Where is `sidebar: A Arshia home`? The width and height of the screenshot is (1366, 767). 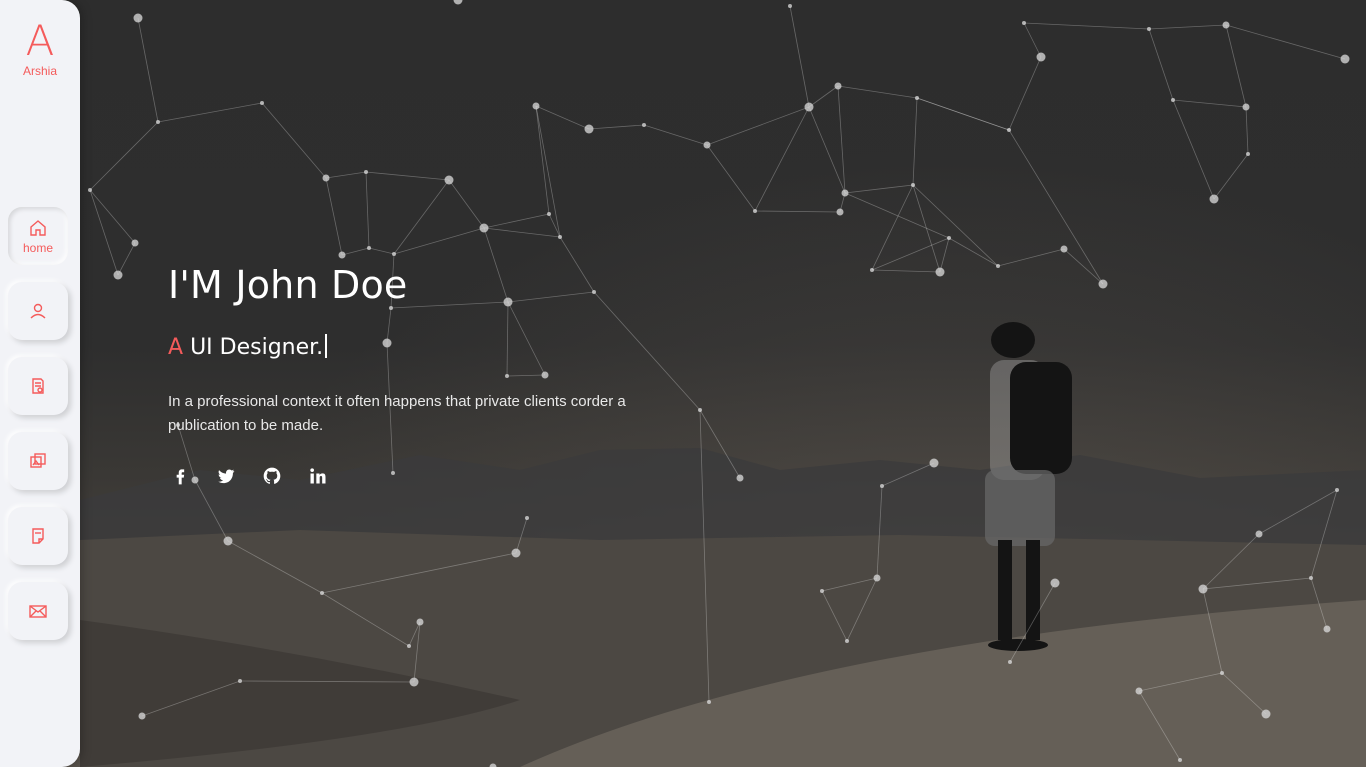
sidebar: A Arshia home is located at coordinates (40, 383).